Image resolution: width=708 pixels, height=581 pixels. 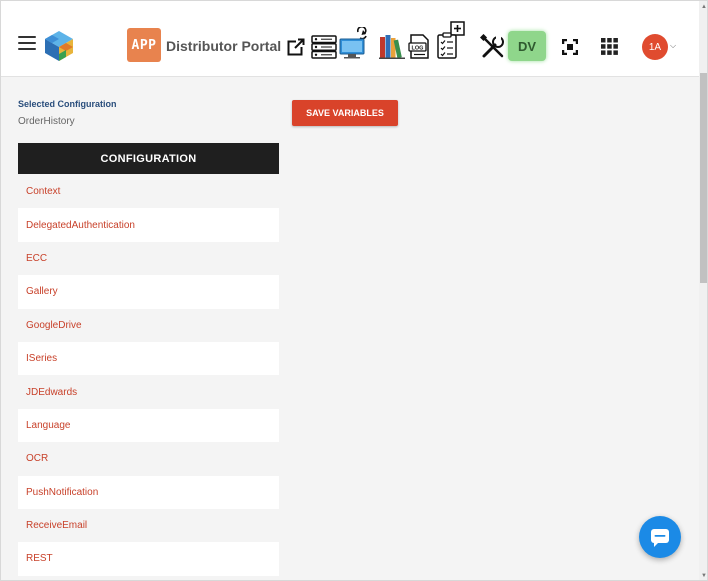 I want to click on config-item-jdedwards: JDEdwards, so click(x=148, y=392).